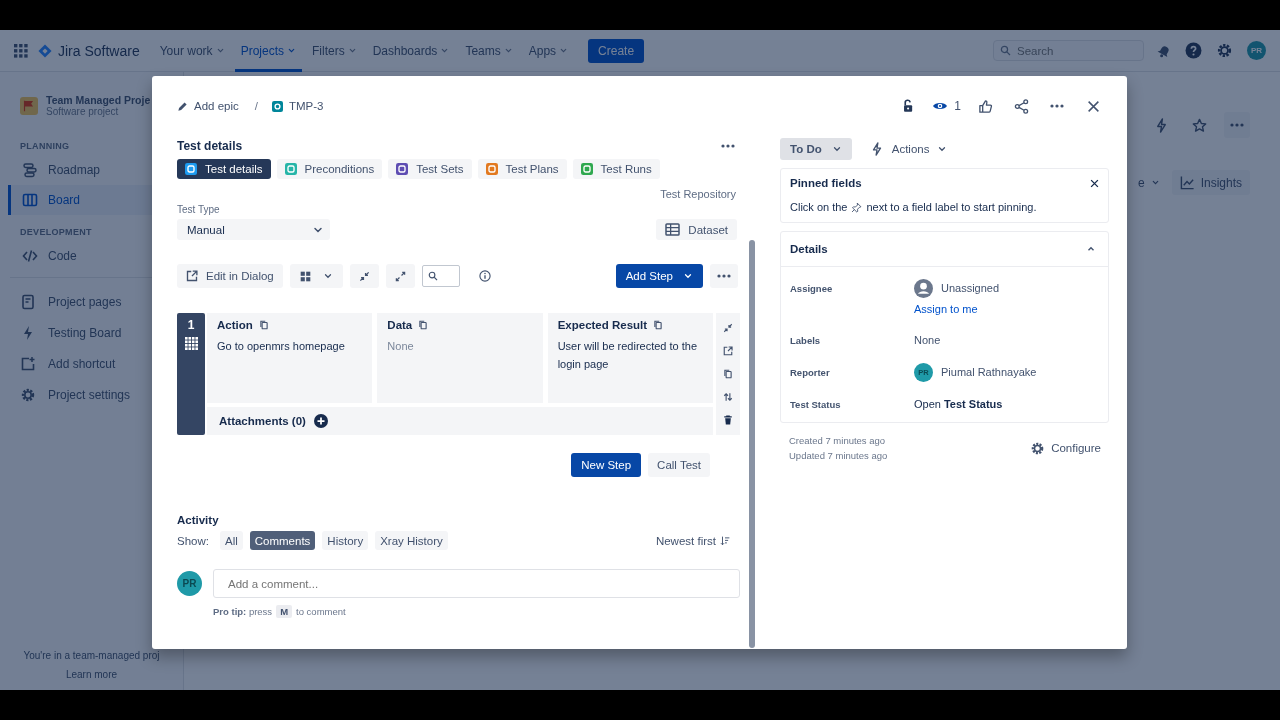  Describe the element at coordinates (28, 301) in the screenshot. I see `page-icon` at that location.